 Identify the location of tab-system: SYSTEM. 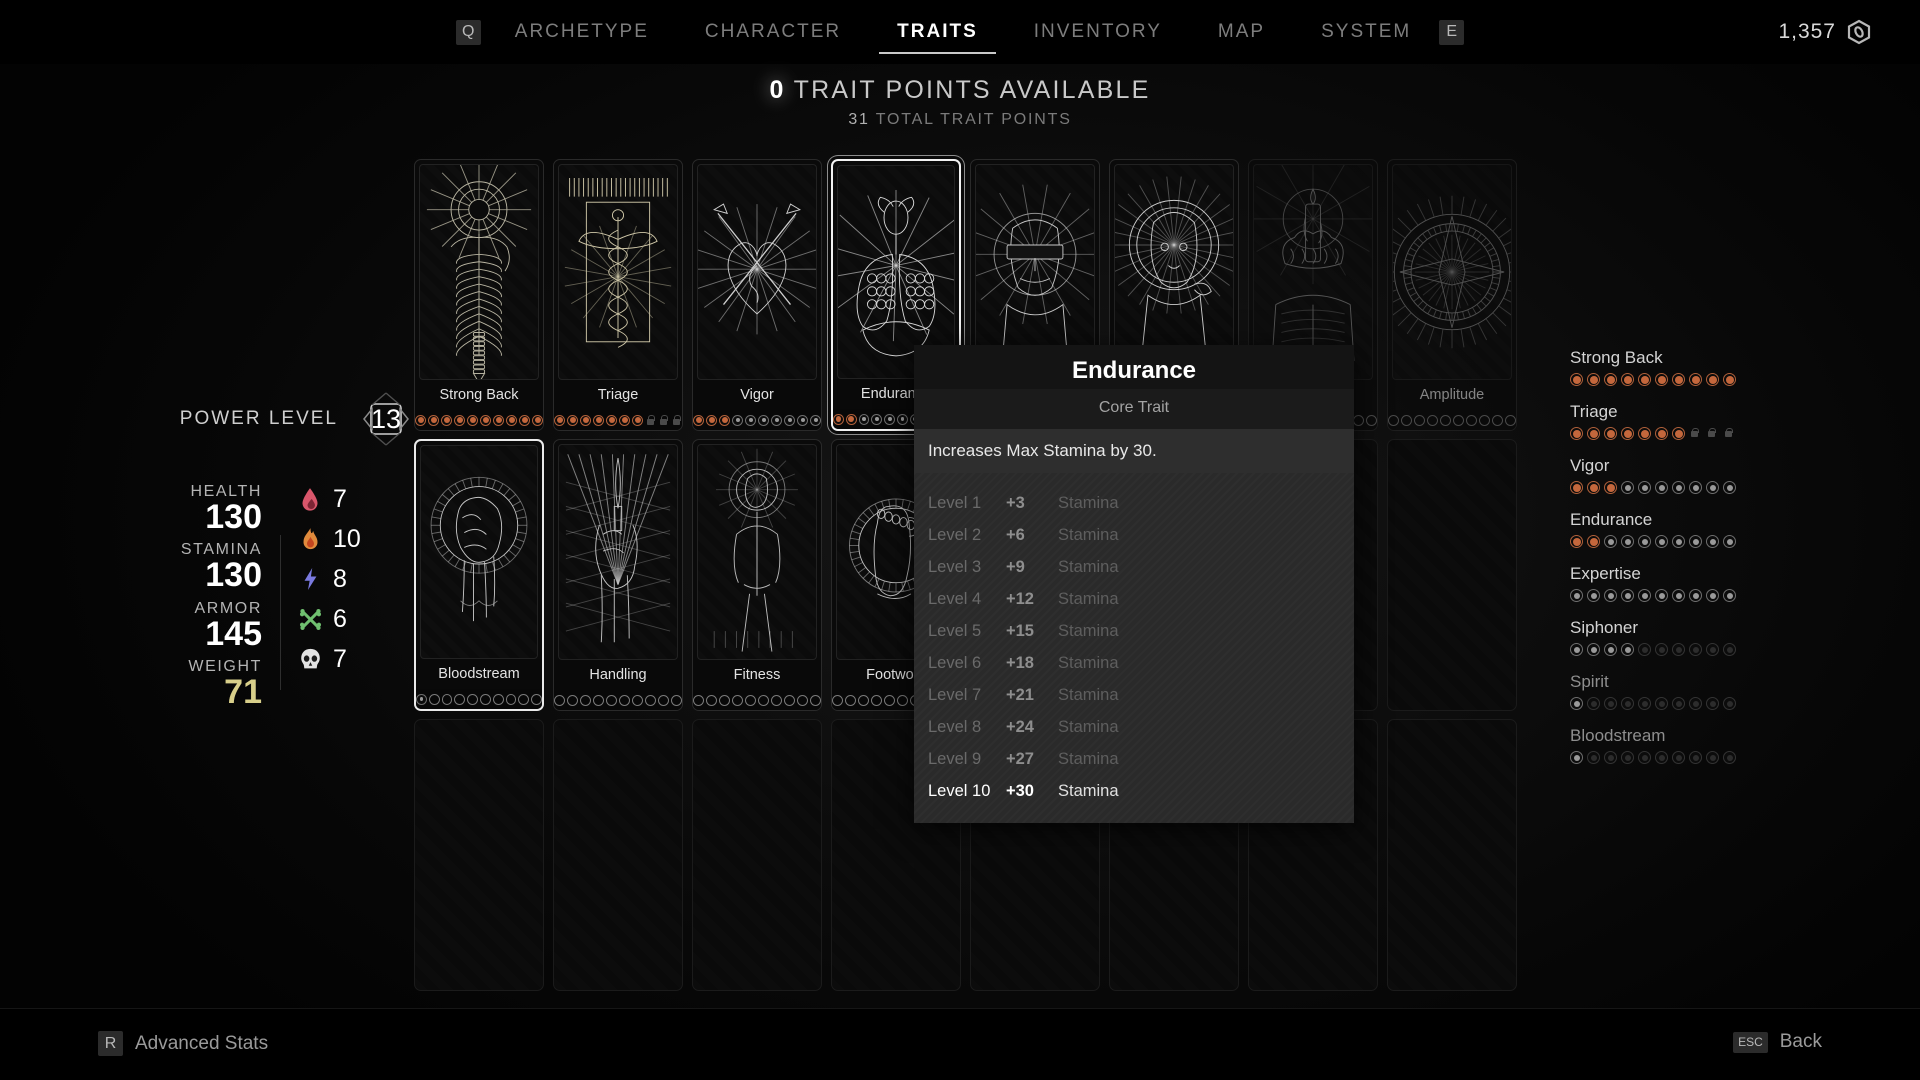
(1366, 32).